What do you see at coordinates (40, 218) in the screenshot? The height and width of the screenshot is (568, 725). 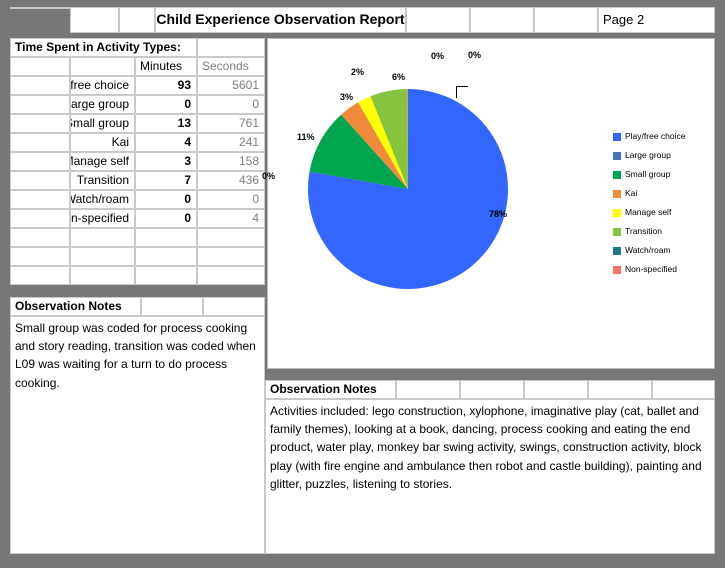 I see `activity-row-7-spacer` at bounding box center [40, 218].